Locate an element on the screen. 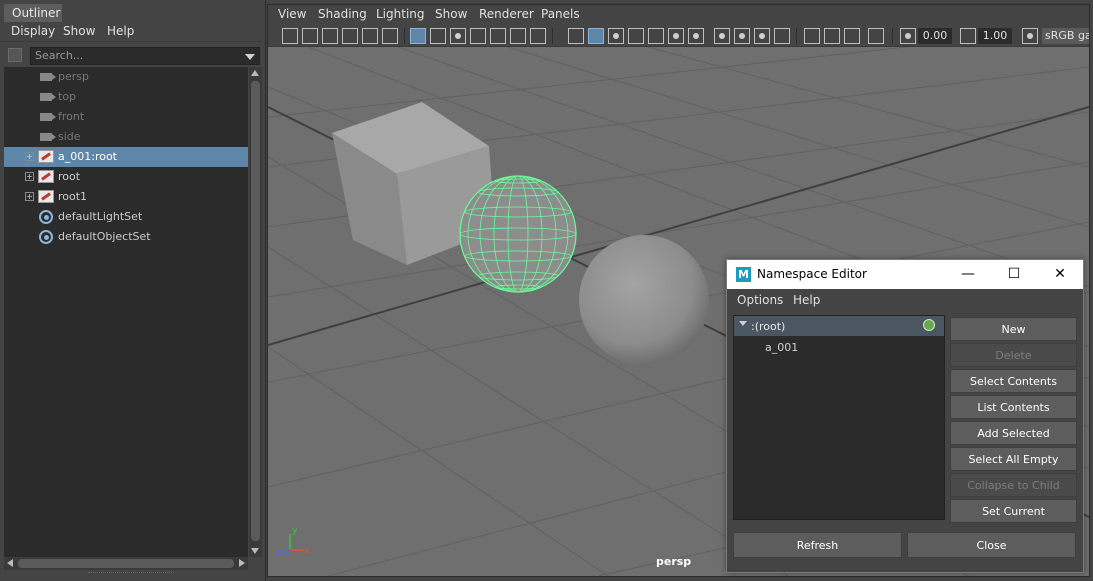 This screenshot has height=581, width=1093. outliner-item-top: top is located at coordinates (126, 97).